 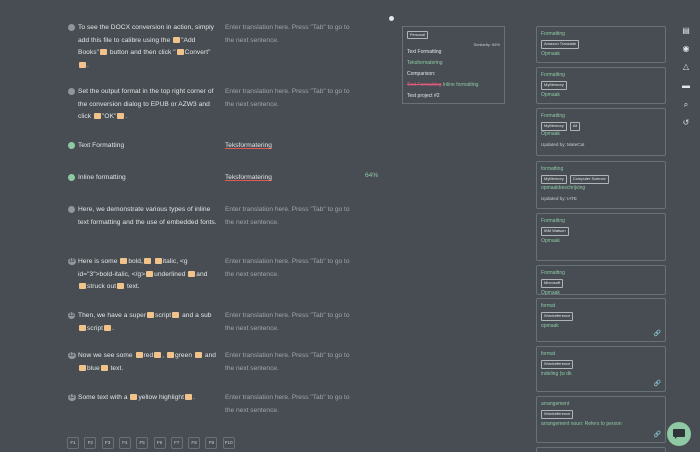 What do you see at coordinates (575, 126) in the screenshot?
I see `provider-chip: All` at bounding box center [575, 126].